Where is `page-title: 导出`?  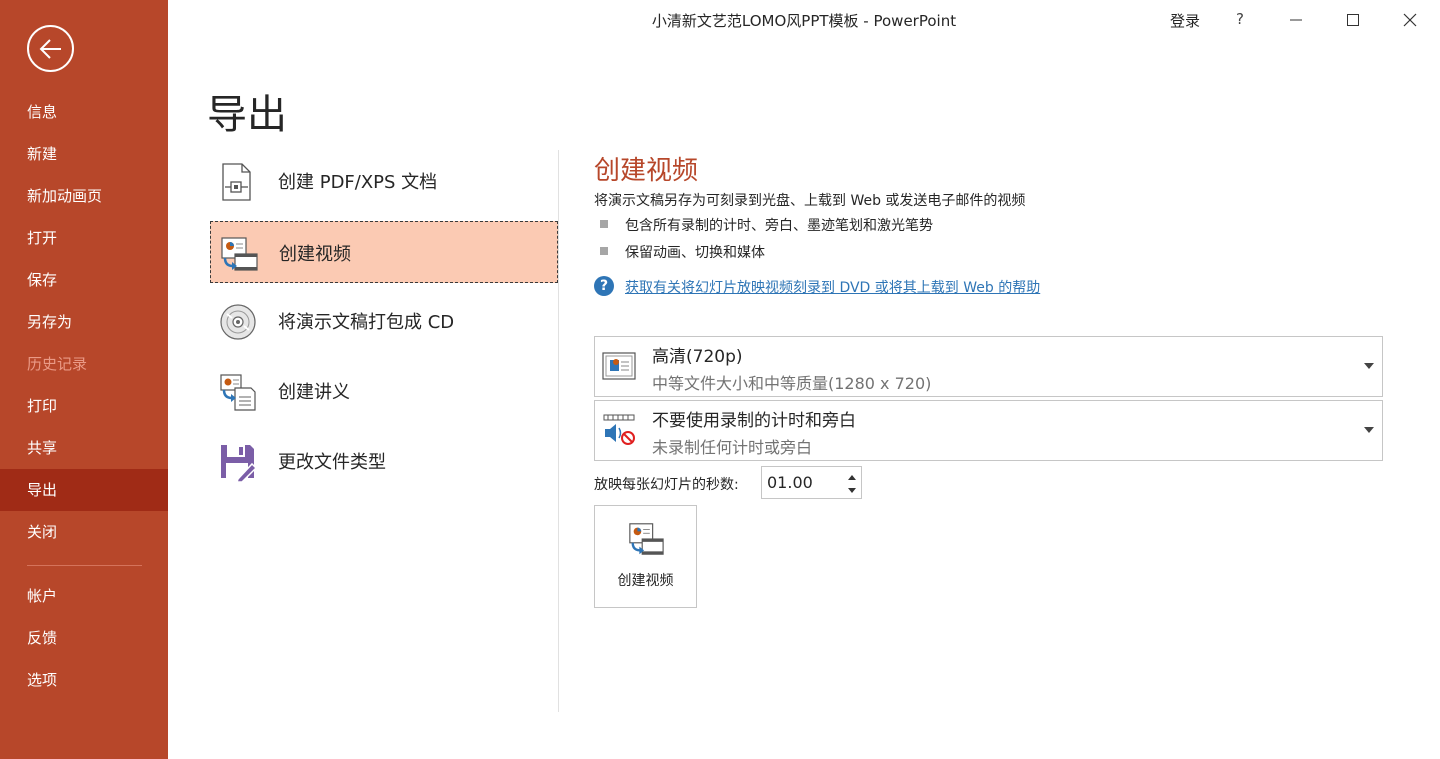
page-title: 导出 is located at coordinates (247, 115).